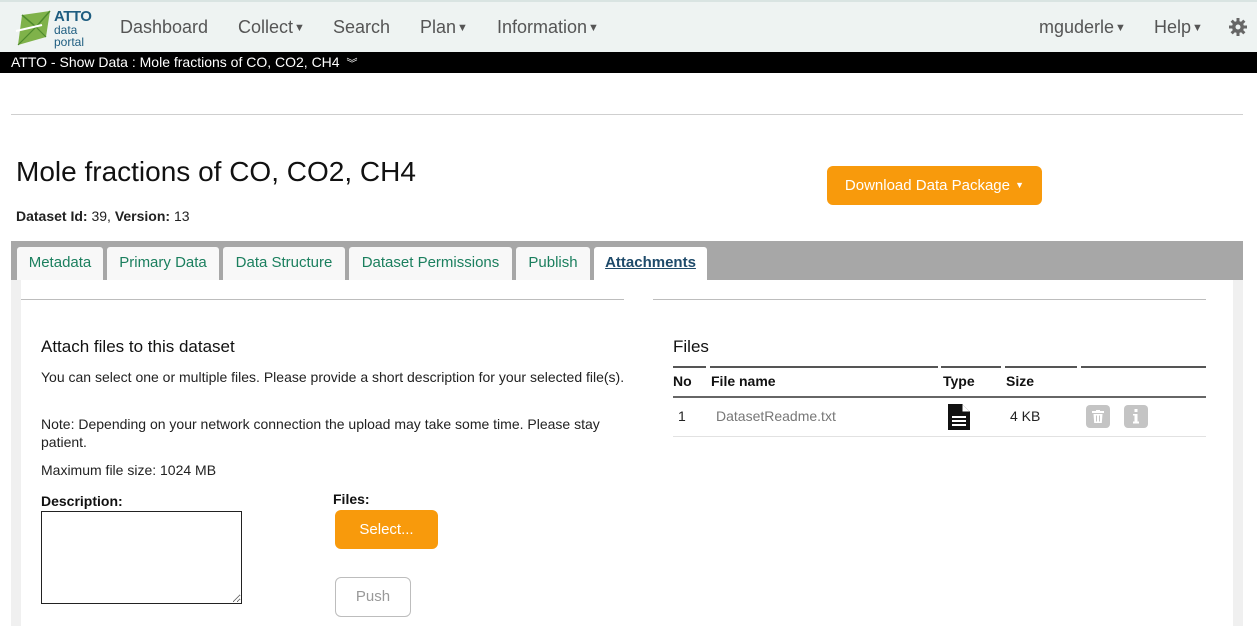 The width and height of the screenshot is (1257, 626). I want to click on trash-icon, so click(1098, 416).